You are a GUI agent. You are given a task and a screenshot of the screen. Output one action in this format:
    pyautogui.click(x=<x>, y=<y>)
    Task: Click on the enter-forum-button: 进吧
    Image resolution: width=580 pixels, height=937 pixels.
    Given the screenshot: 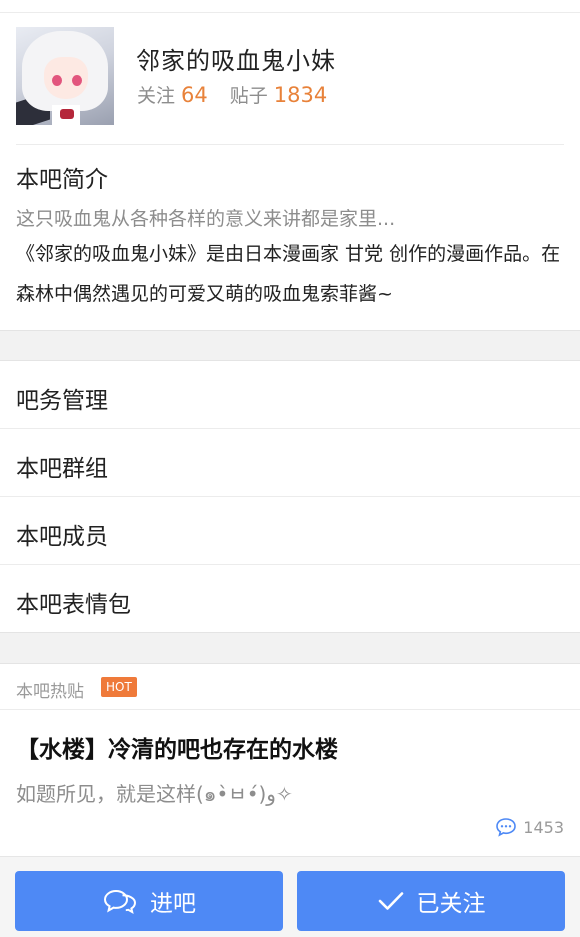 What is the action you would take?
    pyautogui.click(x=149, y=901)
    